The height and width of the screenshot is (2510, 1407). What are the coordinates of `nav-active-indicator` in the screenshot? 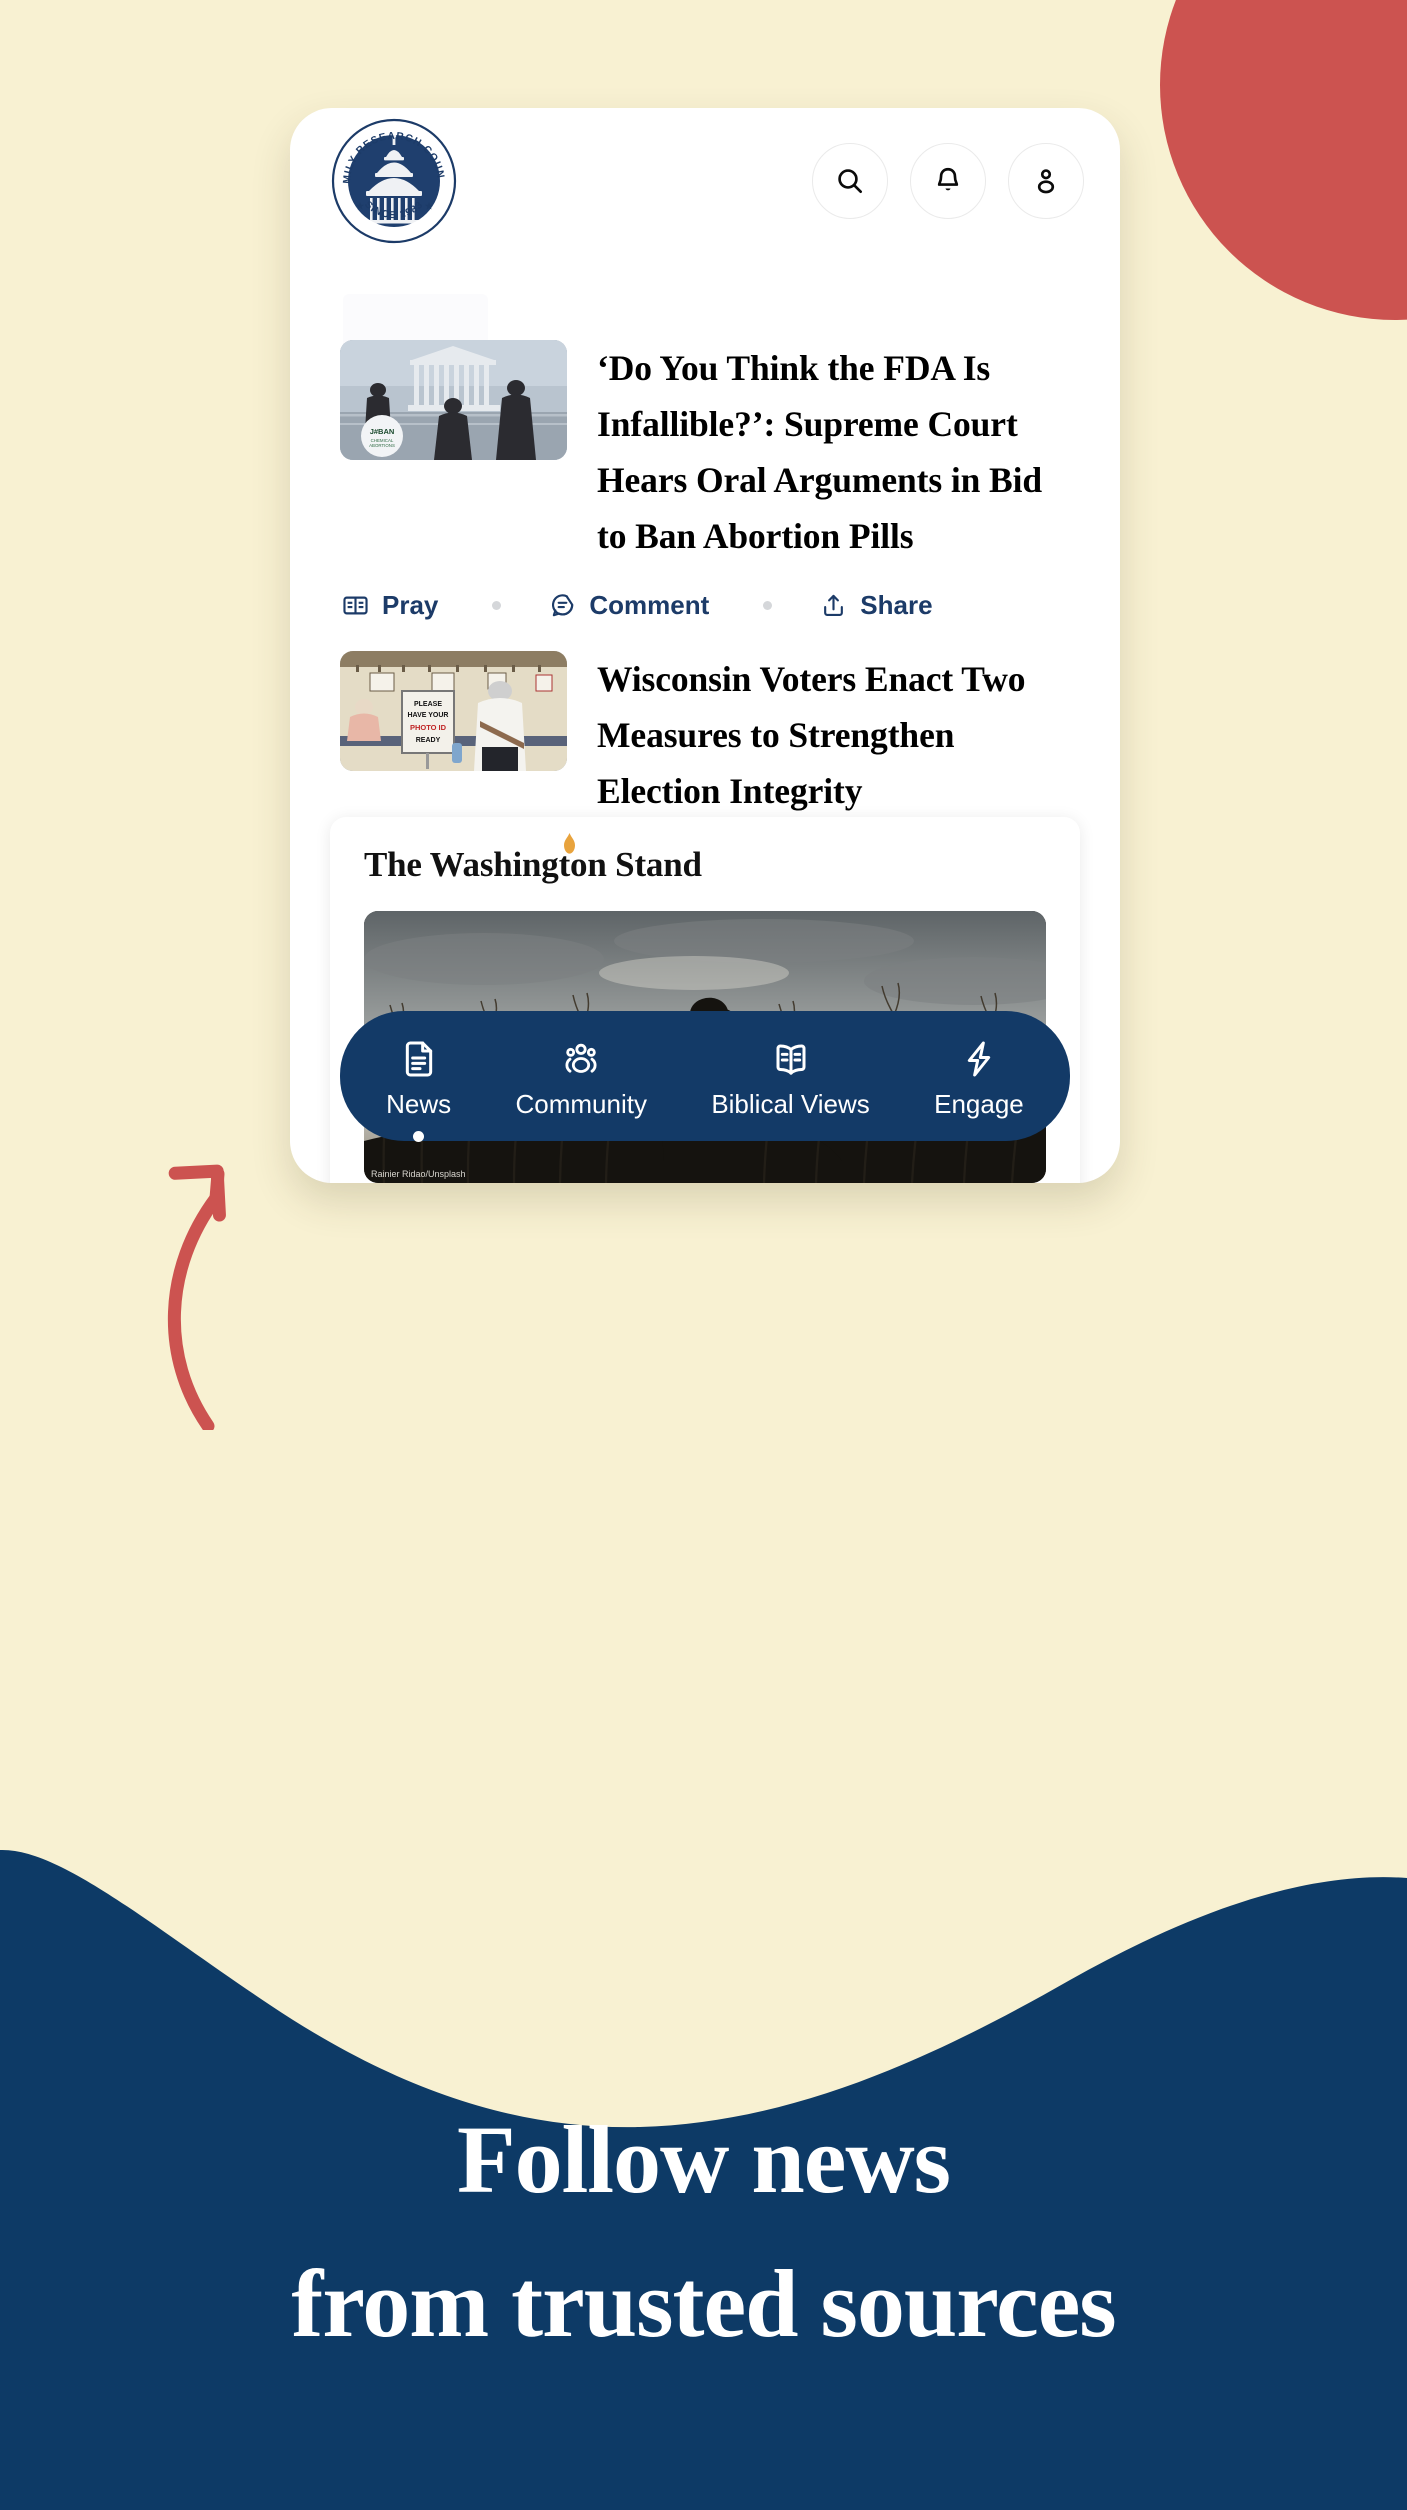 It's located at (419, 1136).